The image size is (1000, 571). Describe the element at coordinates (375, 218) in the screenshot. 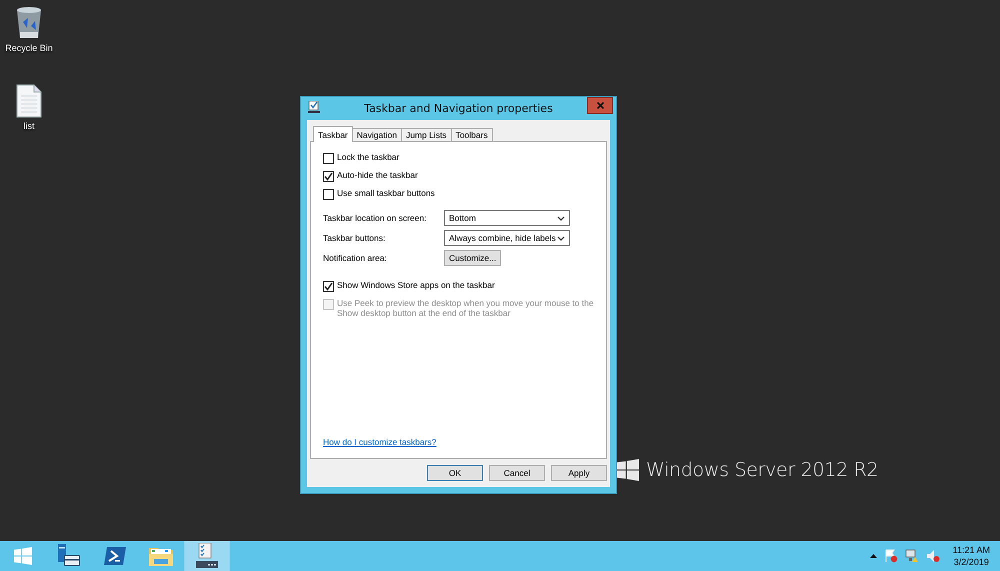

I see `setting-label: Taskbar location on screen:` at that location.